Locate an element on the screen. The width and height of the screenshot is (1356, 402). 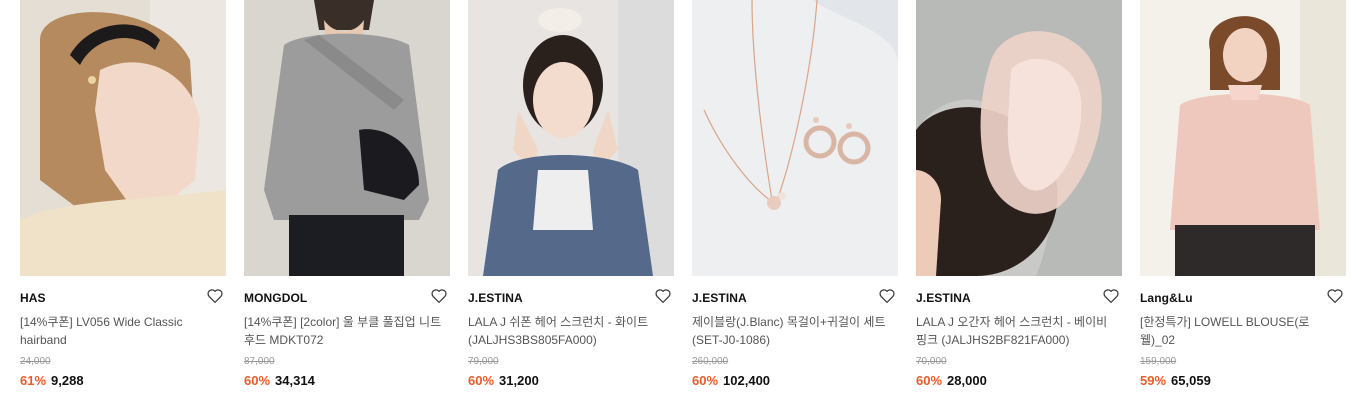
discount-rate: 61% is located at coordinates (33, 380).